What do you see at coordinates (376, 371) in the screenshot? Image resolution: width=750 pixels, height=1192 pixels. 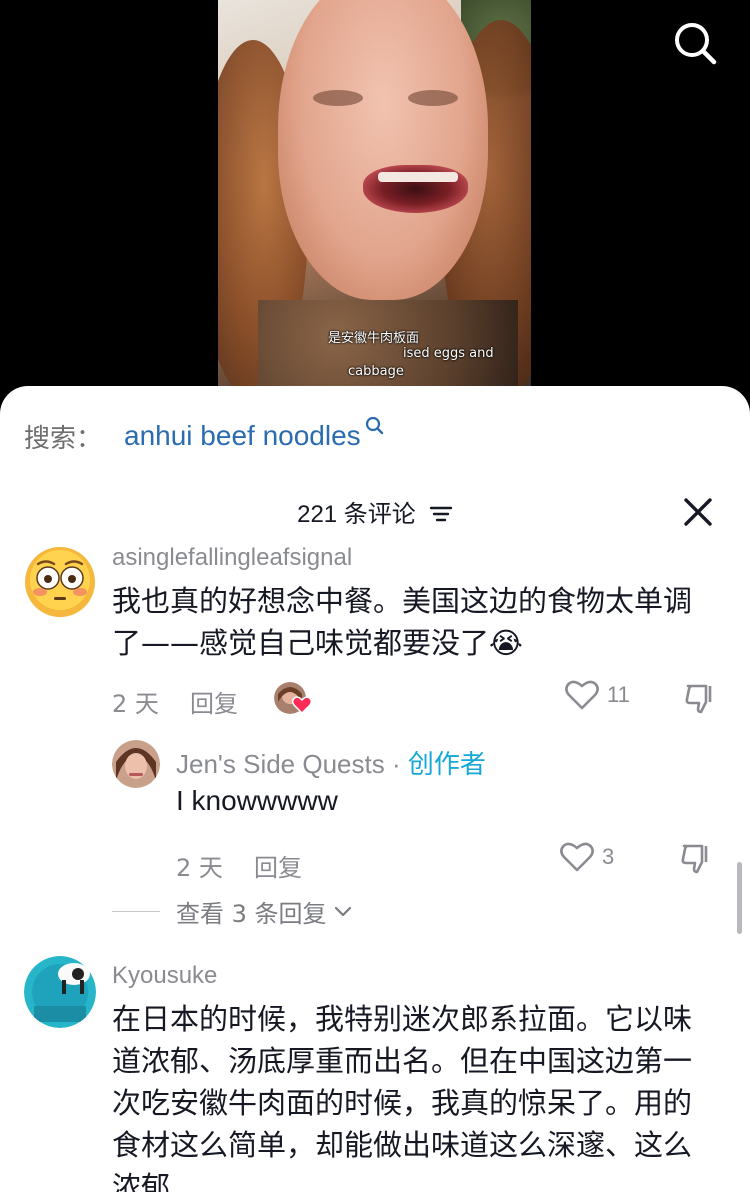 I see `video-subtitle-line-3: cabbage` at bounding box center [376, 371].